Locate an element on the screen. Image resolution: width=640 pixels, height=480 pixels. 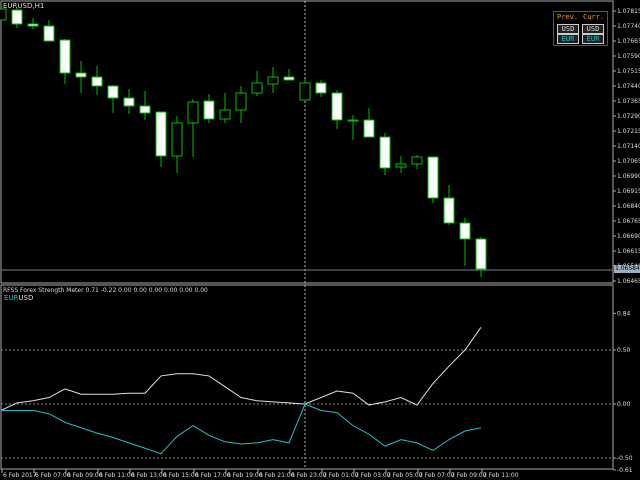
time-label: 6 Feb 15:00 is located at coordinates (181, 475).